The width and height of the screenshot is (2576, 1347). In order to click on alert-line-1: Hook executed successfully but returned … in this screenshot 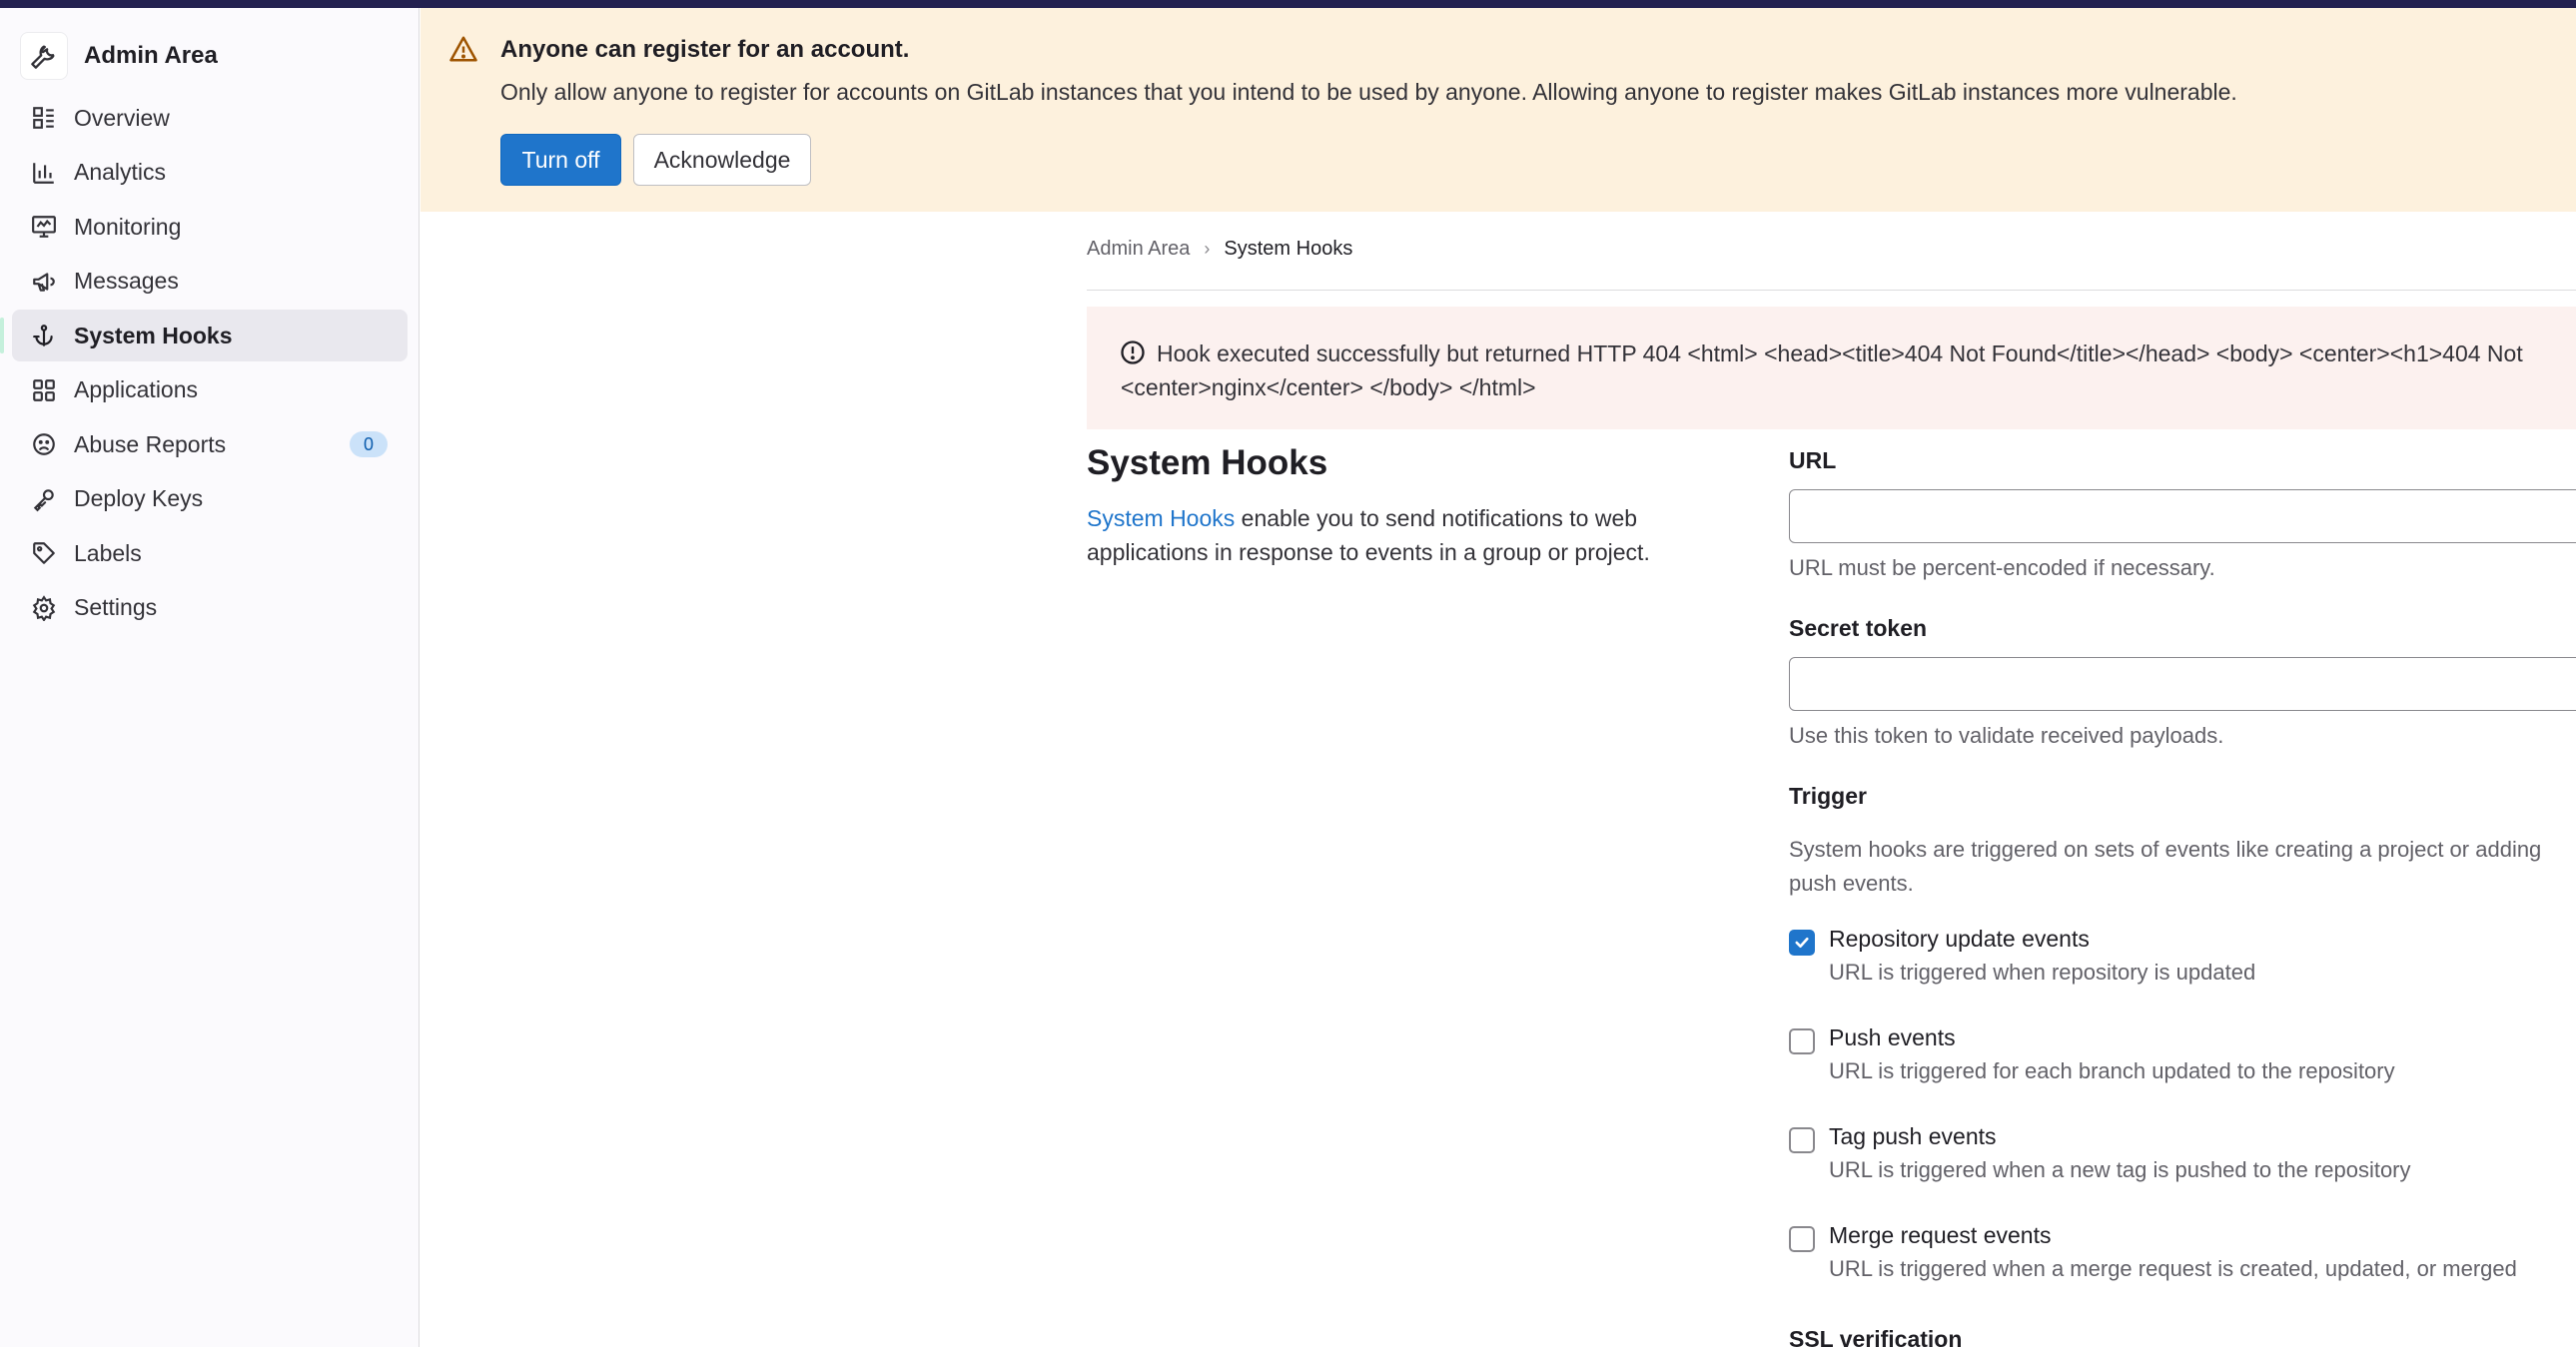, I will do `click(1840, 353)`.